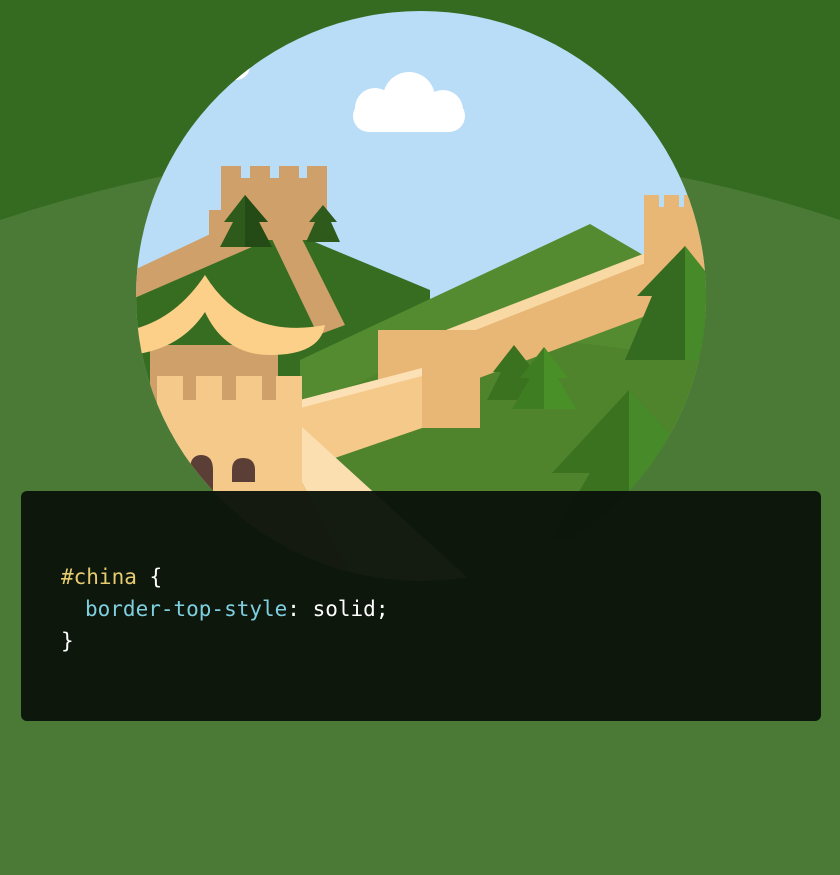 This screenshot has width=840, height=875. Describe the element at coordinates (67, 641) in the screenshot. I see `close-brace: }` at that location.